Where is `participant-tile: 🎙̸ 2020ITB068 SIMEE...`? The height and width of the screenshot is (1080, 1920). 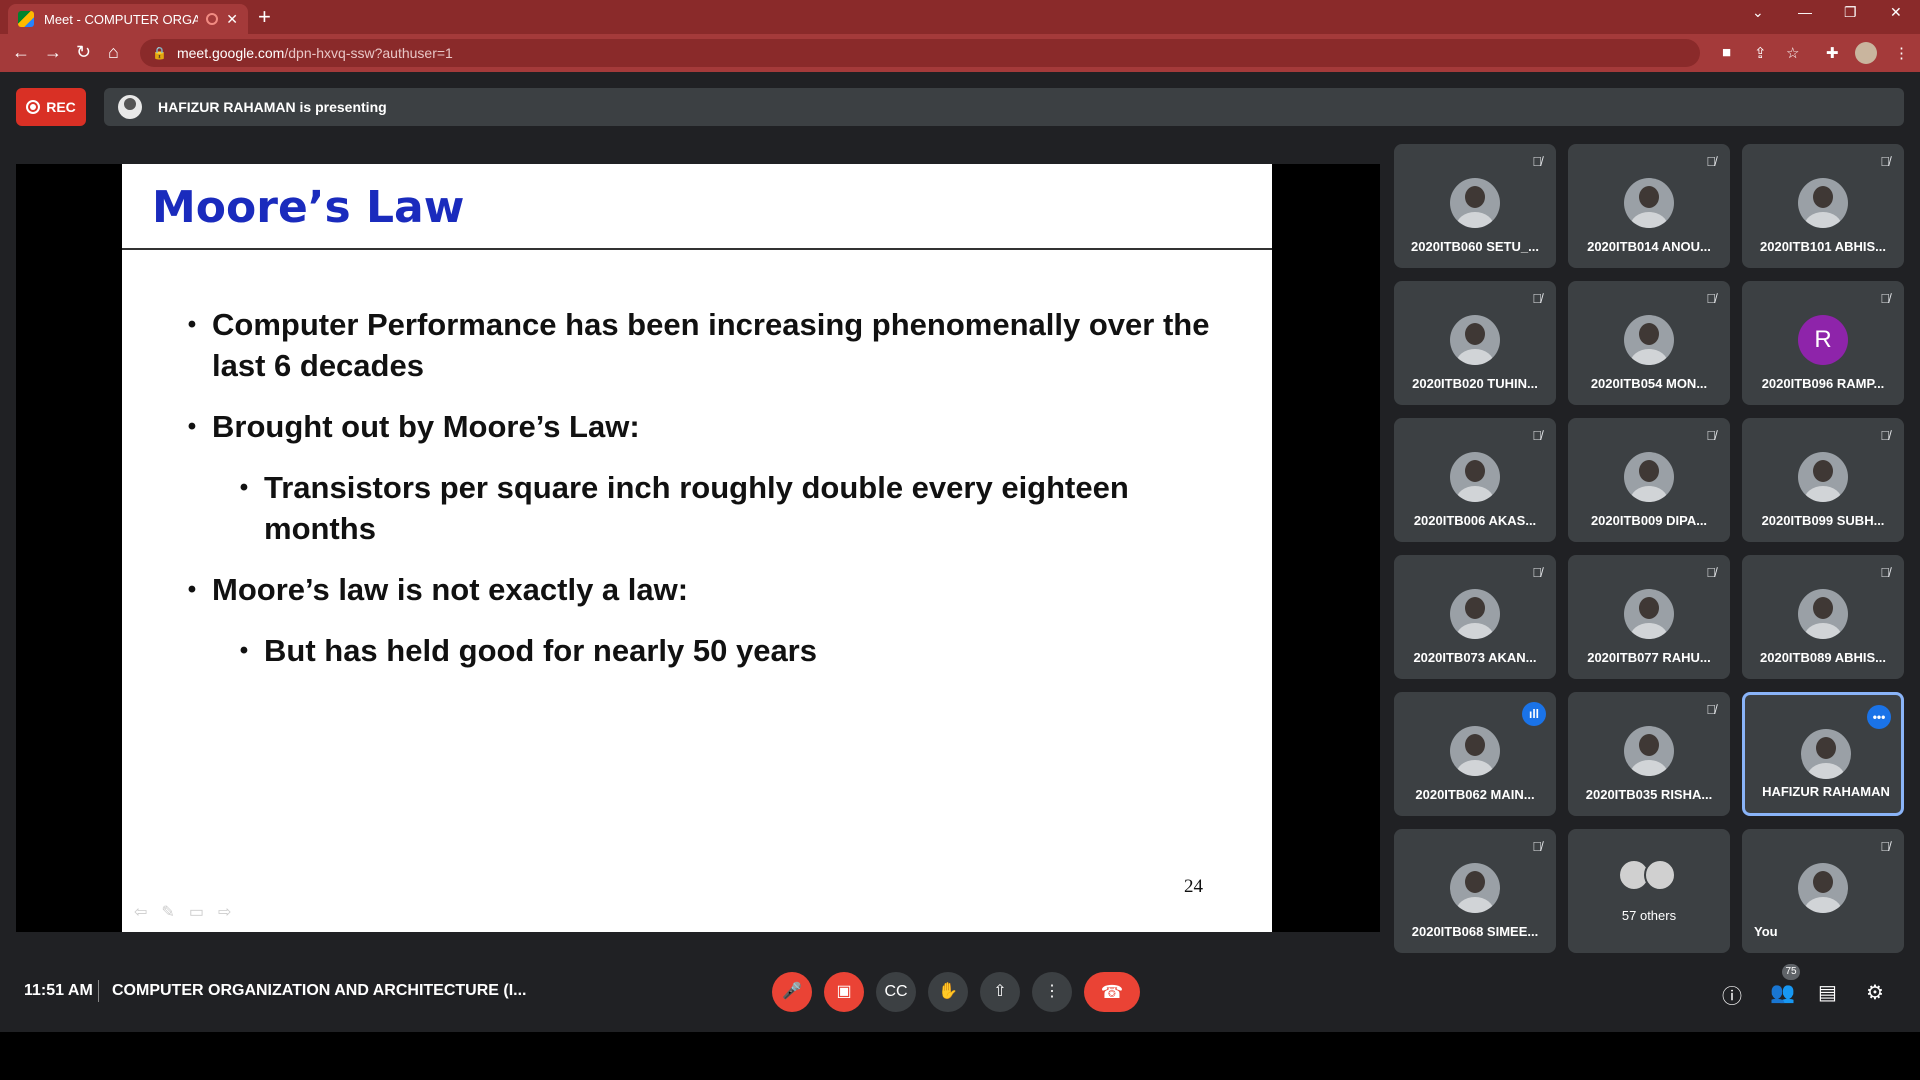
participant-tile: 🎙̸ 2020ITB068 SIMEE... is located at coordinates (1475, 891).